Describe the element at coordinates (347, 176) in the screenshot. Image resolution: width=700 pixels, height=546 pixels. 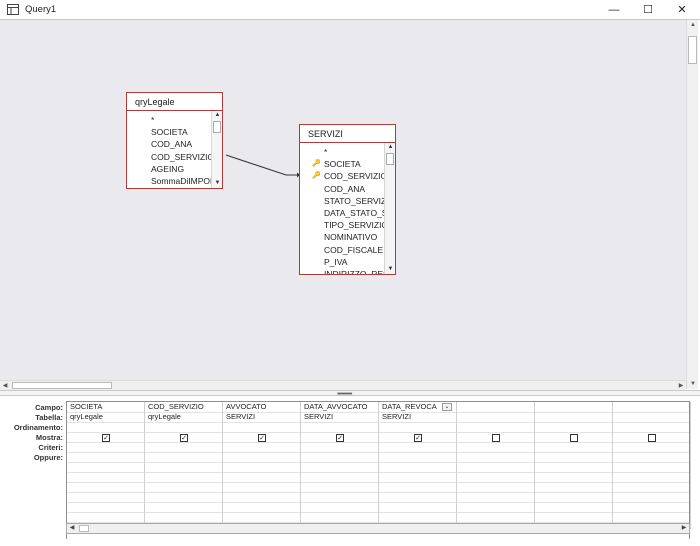
I see `field-item: 🔑 COD_SERVIZIO` at that location.